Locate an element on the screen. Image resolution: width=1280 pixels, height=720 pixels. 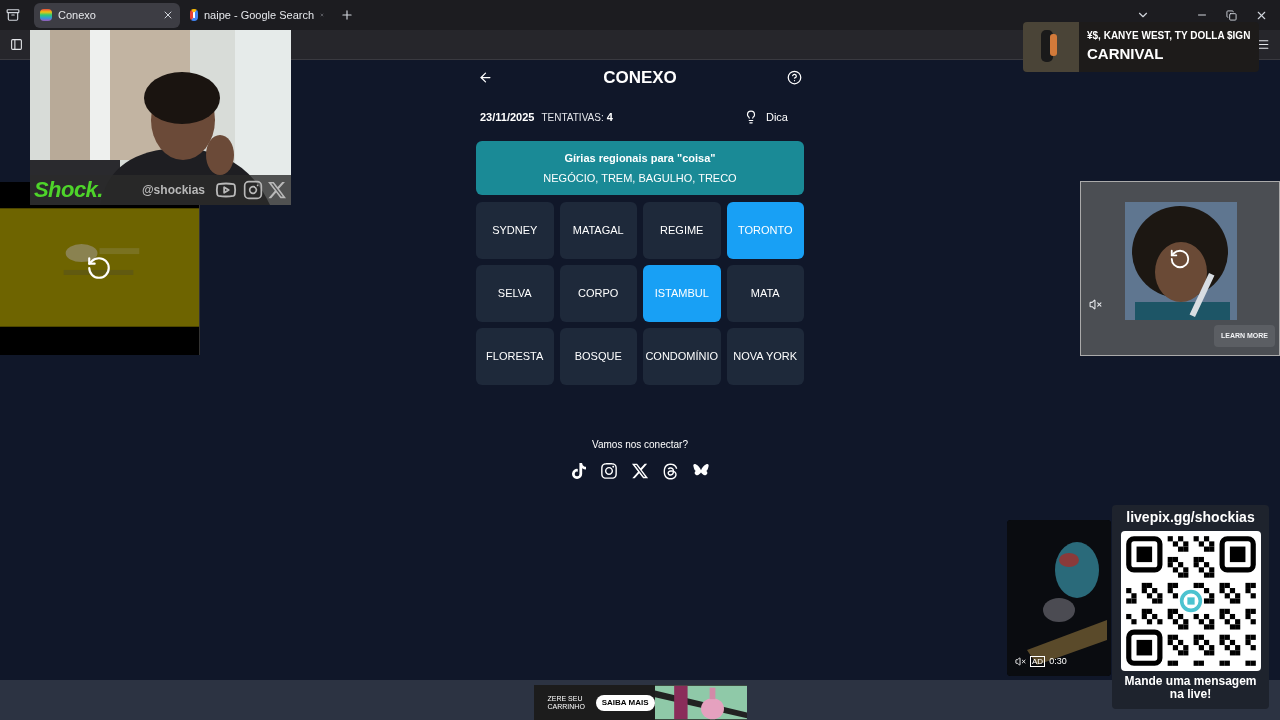
video-time: 0:30 is located at coordinates (1058, 661).